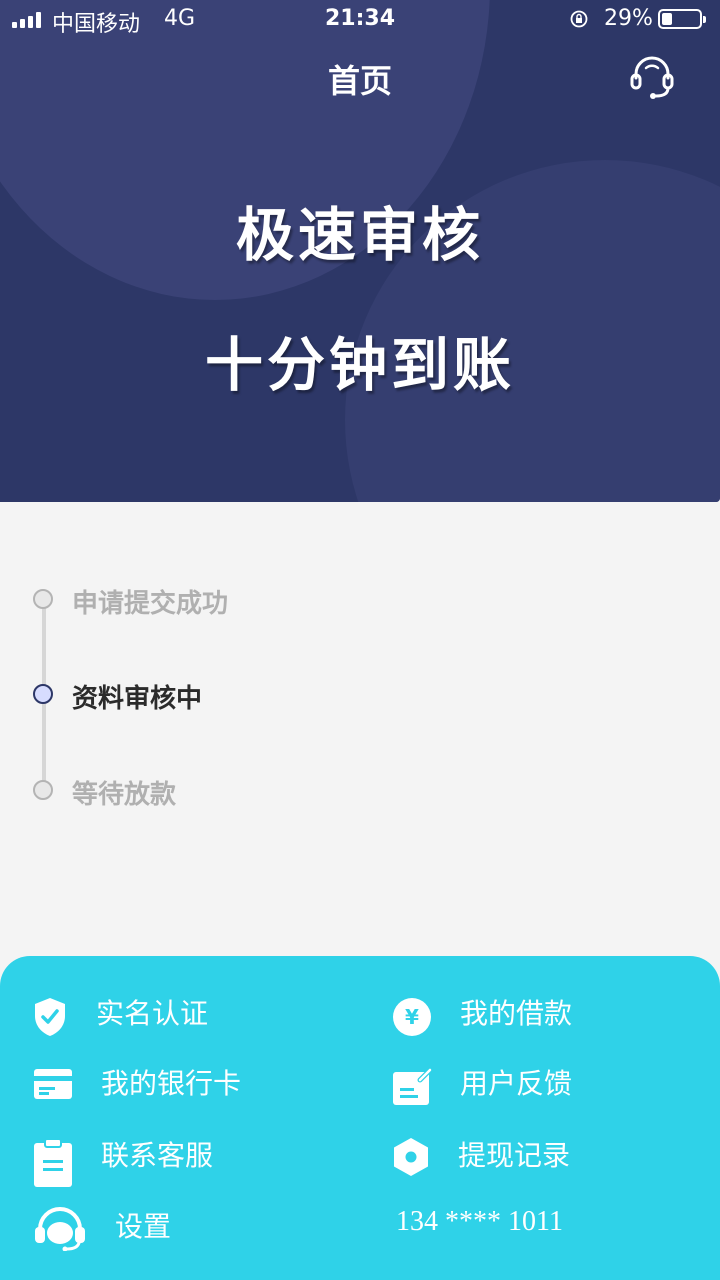  What do you see at coordinates (359, 81) in the screenshot?
I see `page-title: 首页` at bounding box center [359, 81].